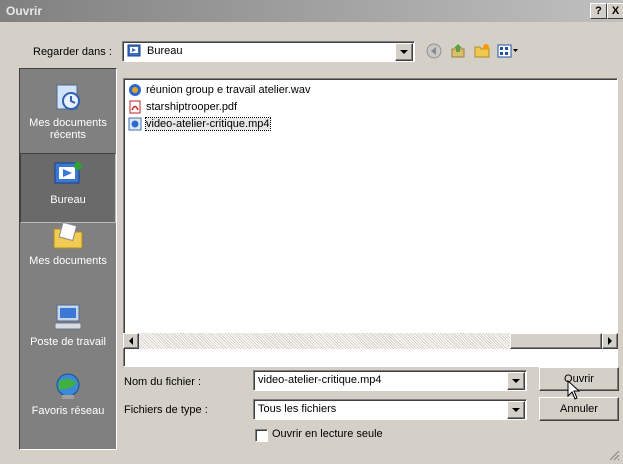 The height and width of the screenshot is (464, 623). What do you see at coordinates (68, 411) in the screenshot?
I see `place-label: Favoris réseau` at bounding box center [68, 411].